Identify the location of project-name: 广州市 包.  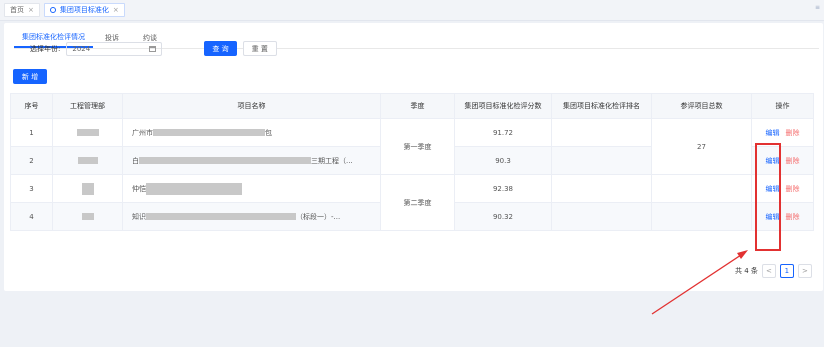
(251, 132).